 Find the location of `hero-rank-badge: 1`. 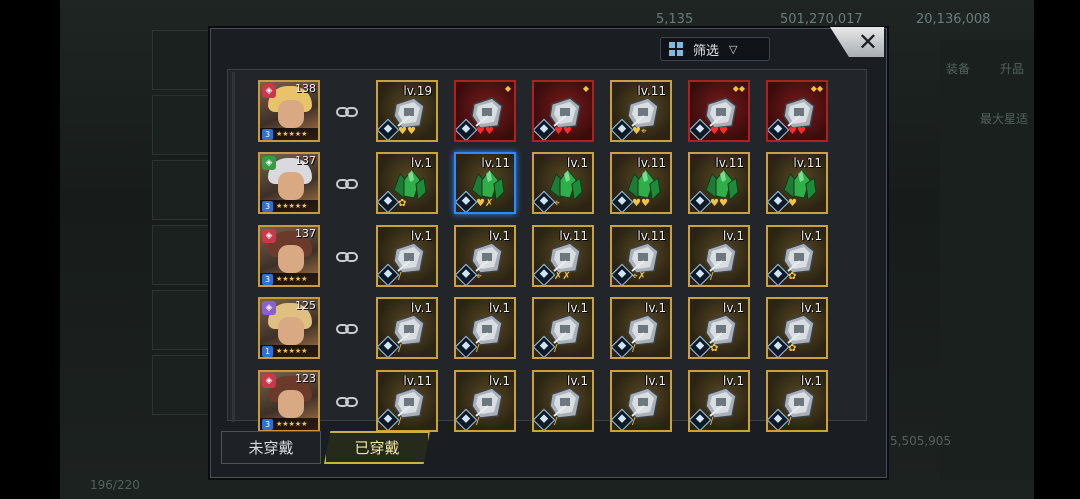

hero-rank-badge: 1 is located at coordinates (267, 351).